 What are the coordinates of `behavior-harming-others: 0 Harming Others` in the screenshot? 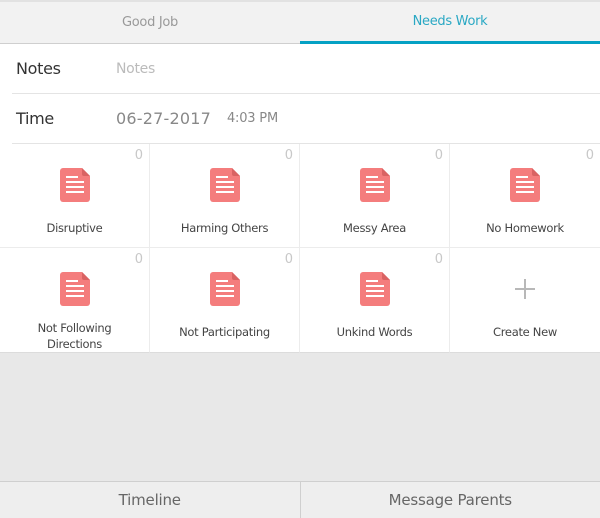 It's located at (225, 196).